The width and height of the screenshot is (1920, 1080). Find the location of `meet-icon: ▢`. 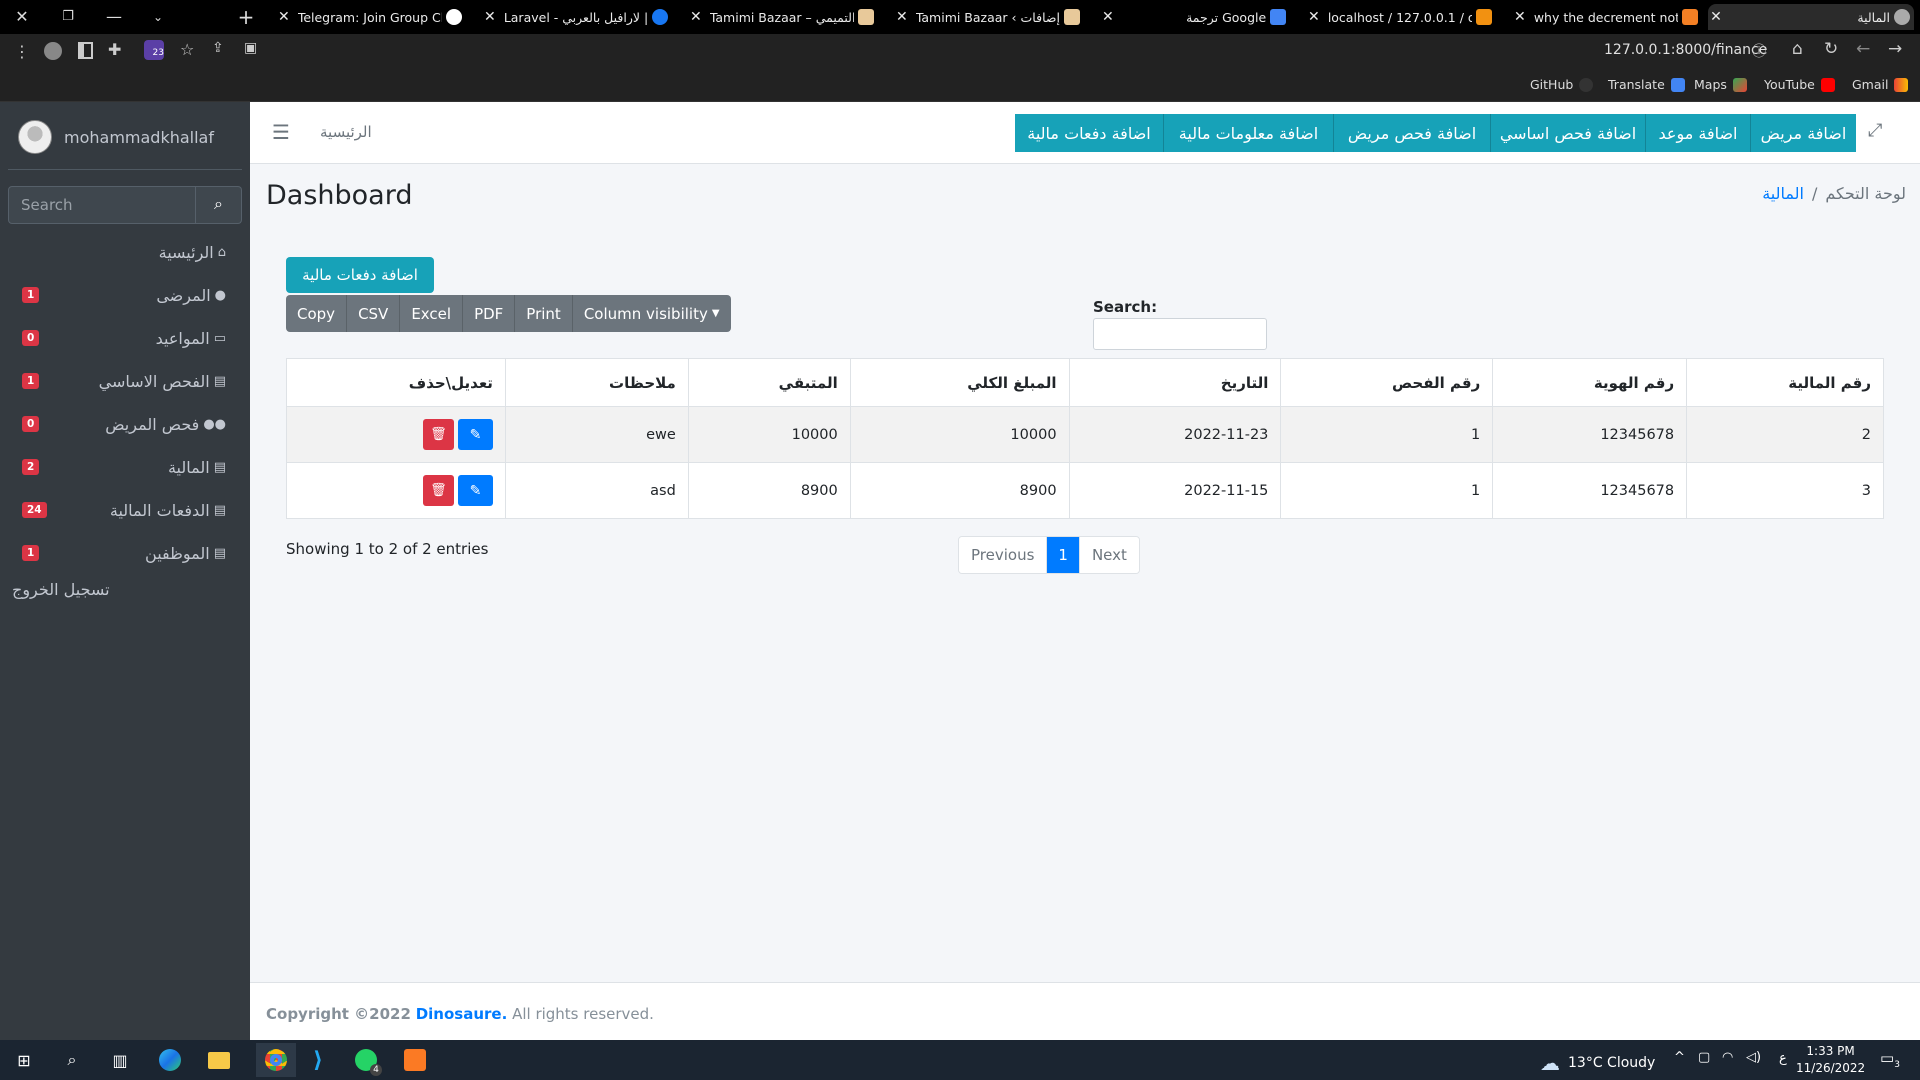

meet-icon: ▢ is located at coordinates (1704, 1057).